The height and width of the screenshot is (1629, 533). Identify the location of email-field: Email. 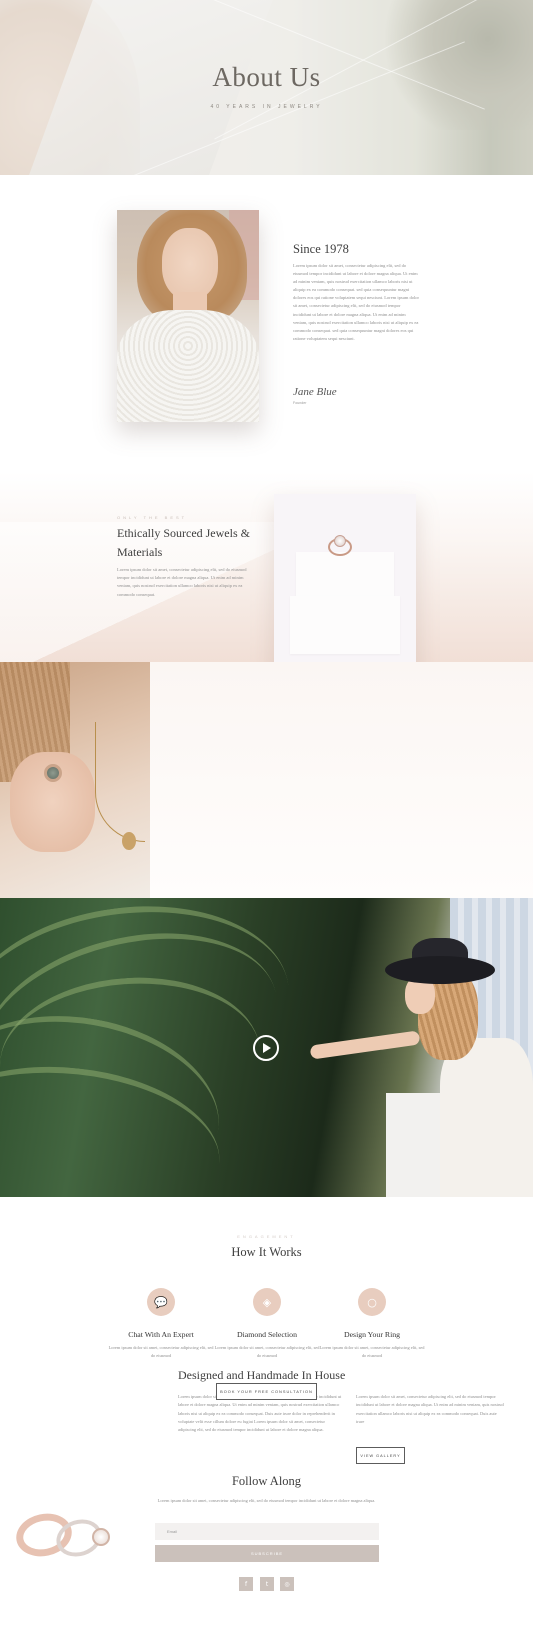
(267, 1531).